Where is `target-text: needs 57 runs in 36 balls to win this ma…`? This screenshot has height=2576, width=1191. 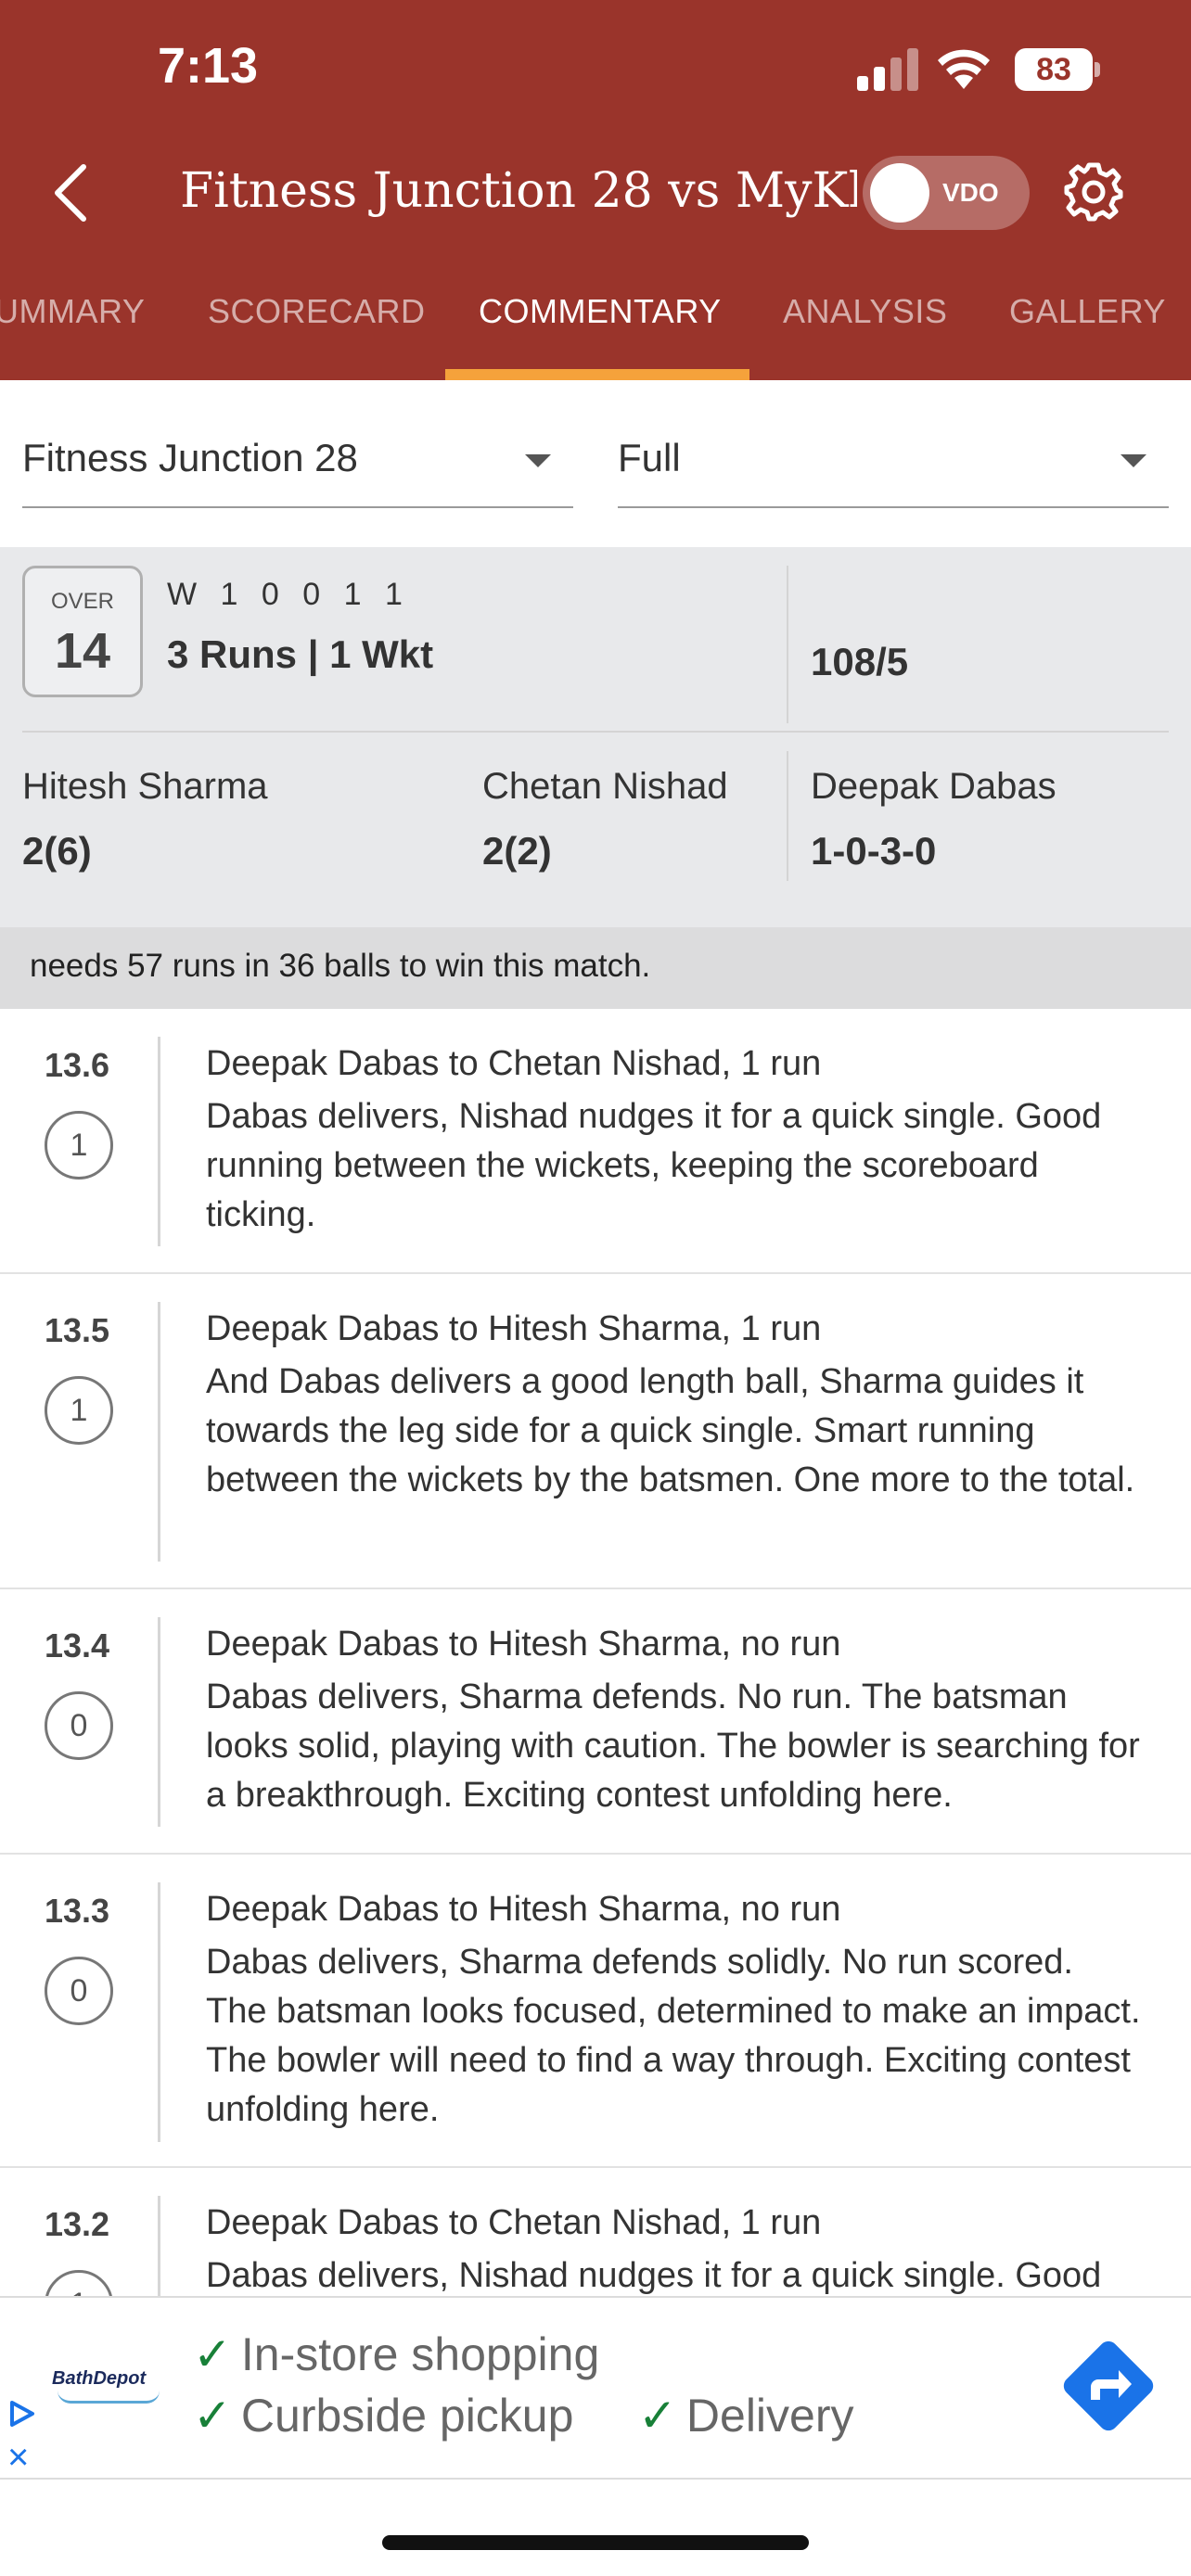 target-text: needs 57 runs in 36 balls to win this ma… is located at coordinates (340, 966).